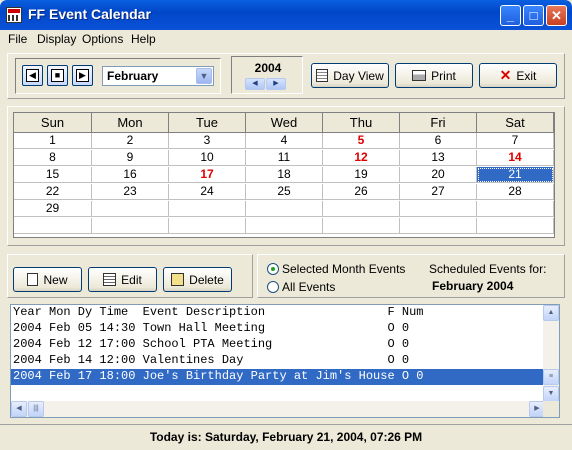  What do you see at coordinates (308, 287) in the screenshot?
I see `radio-all-events-label: All Events` at bounding box center [308, 287].